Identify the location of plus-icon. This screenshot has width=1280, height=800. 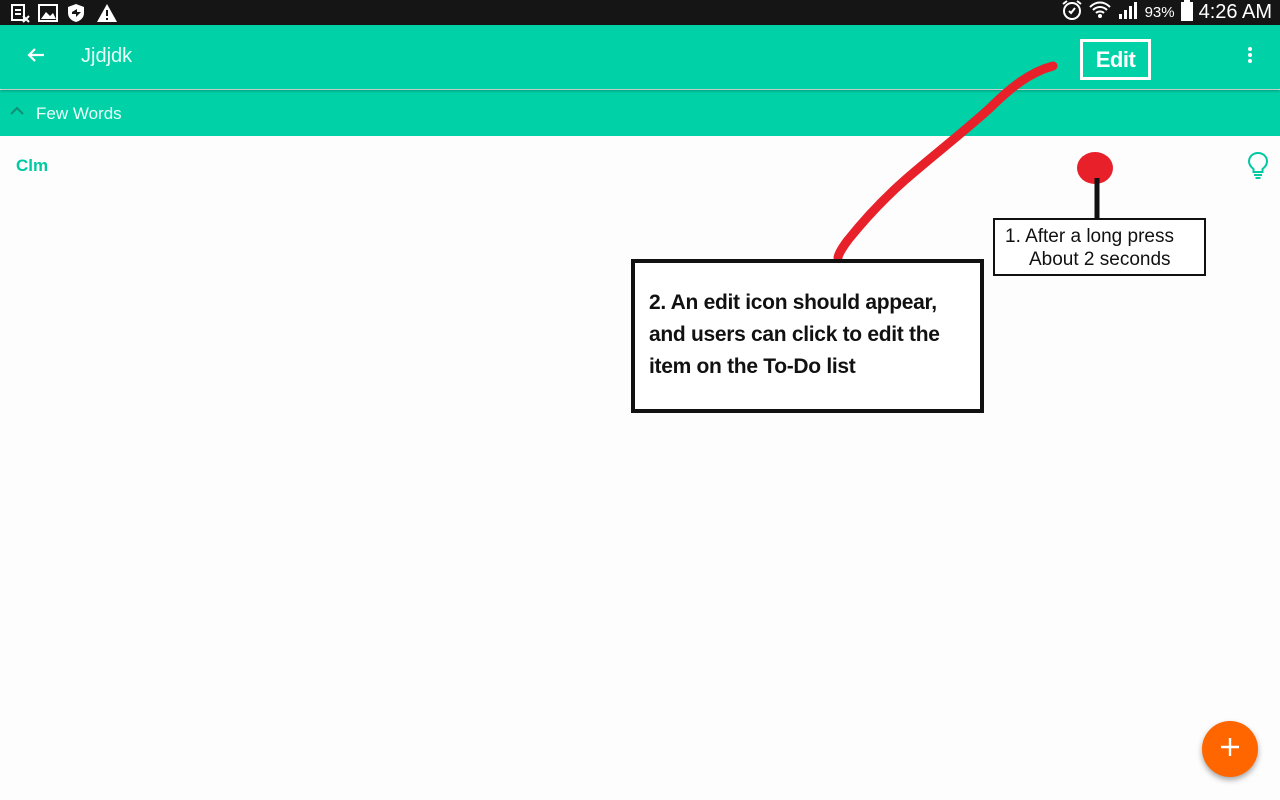
(1230, 749).